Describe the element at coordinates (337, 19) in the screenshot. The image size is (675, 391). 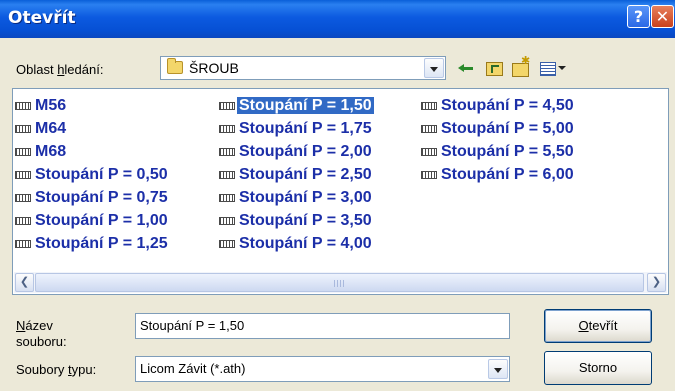
I see `title-bar: Otevřít ? ✕` at that location.